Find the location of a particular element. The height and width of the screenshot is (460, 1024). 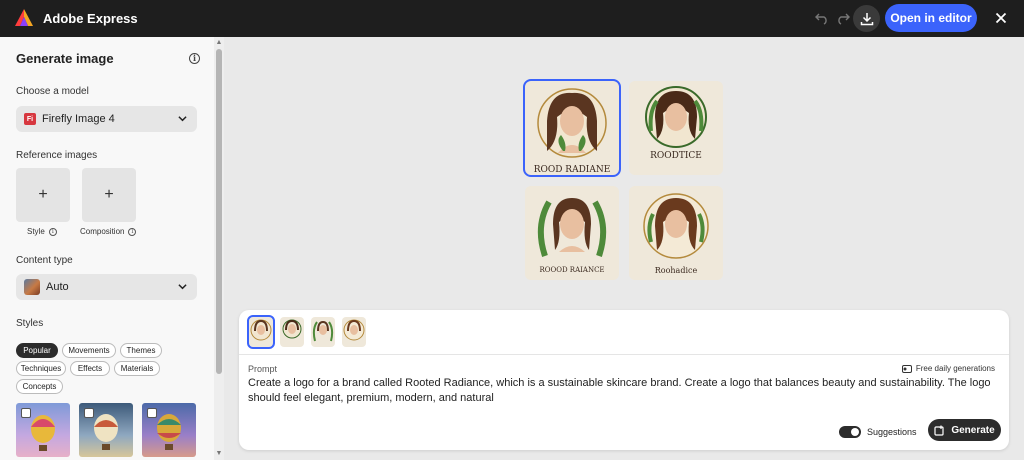

style-chip-movements: Movements is located at coordinates (89, 350).